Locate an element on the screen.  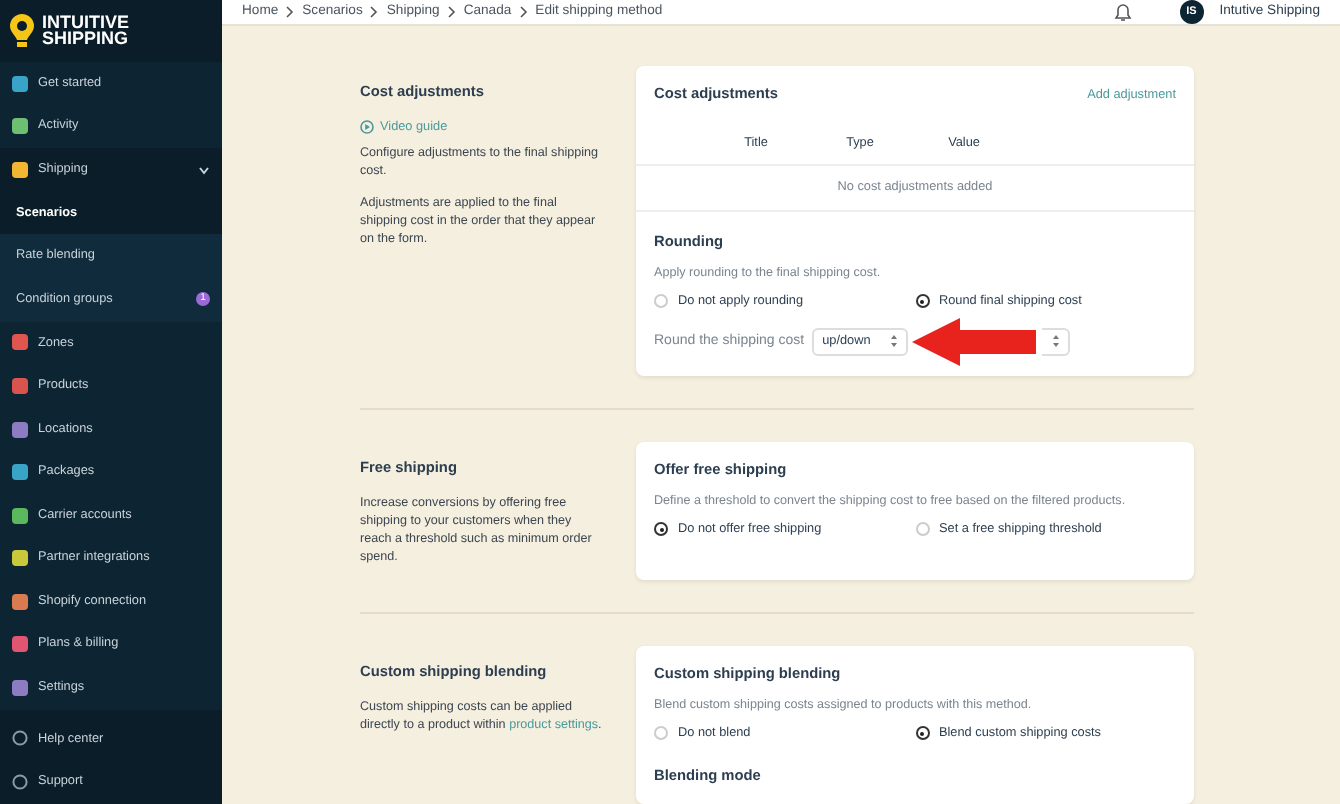
callout-arrow is located at coordinates (974, 341).